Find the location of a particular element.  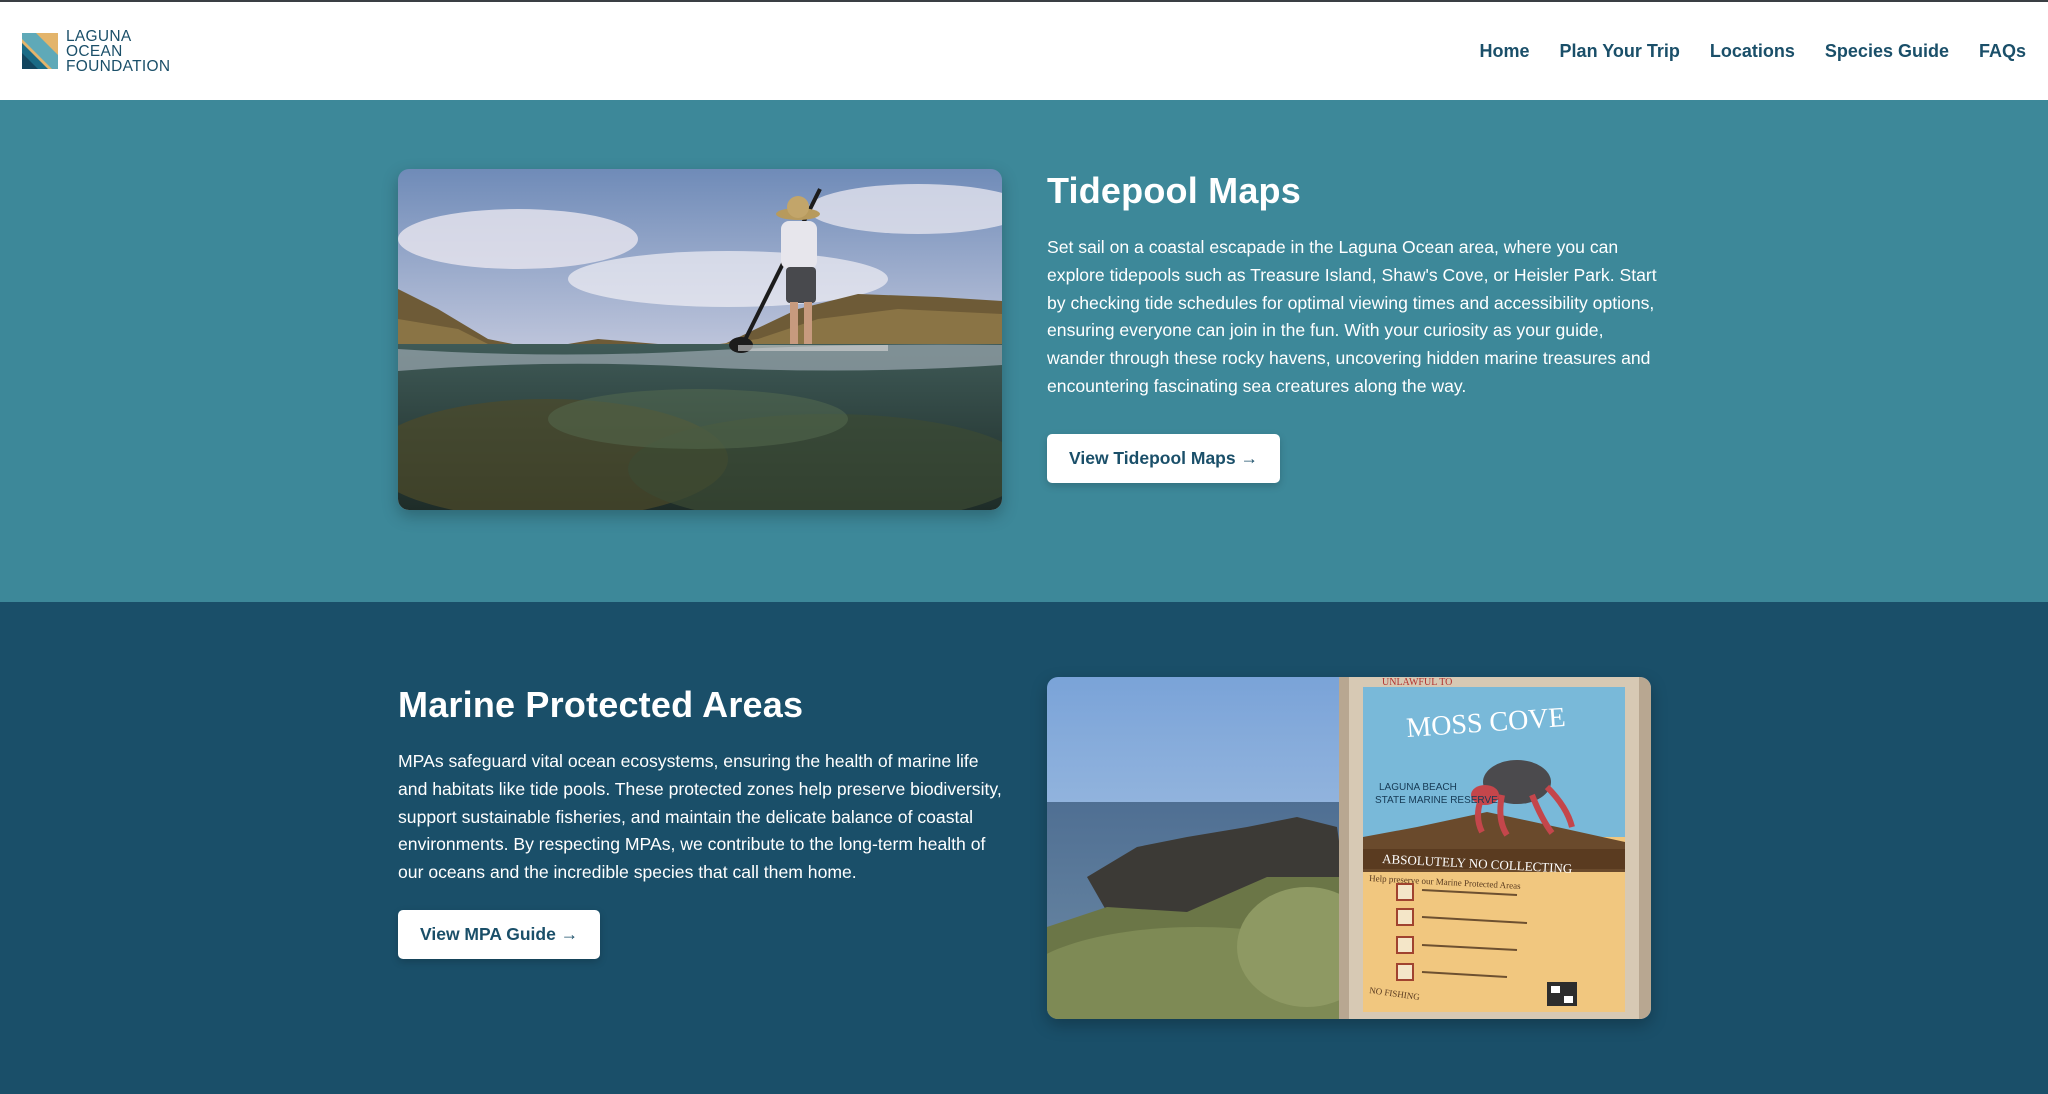

paddleboarder-photo is located at coordinates (700, 339).